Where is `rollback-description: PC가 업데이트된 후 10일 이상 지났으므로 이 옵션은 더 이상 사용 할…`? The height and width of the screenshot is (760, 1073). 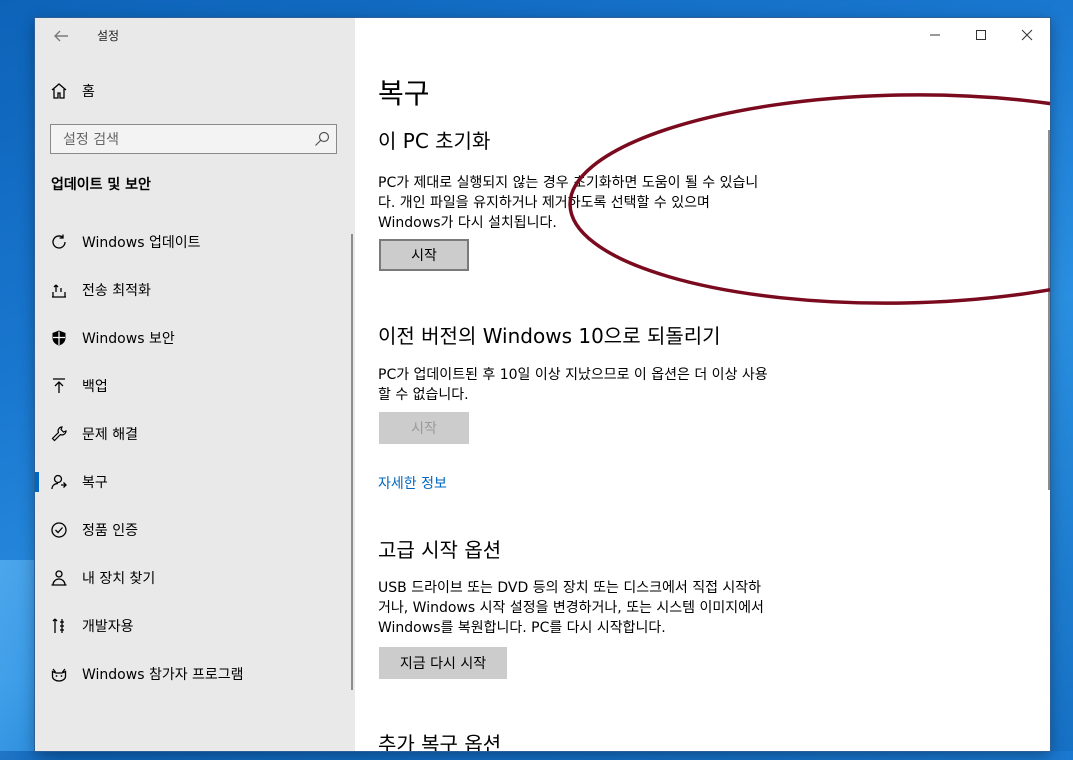 rollback-description: PC가 업데이트된 후 10일 이상 지났으므로 이 옵션은 더 이상 사용 할… is located at coordinates (573, 385).